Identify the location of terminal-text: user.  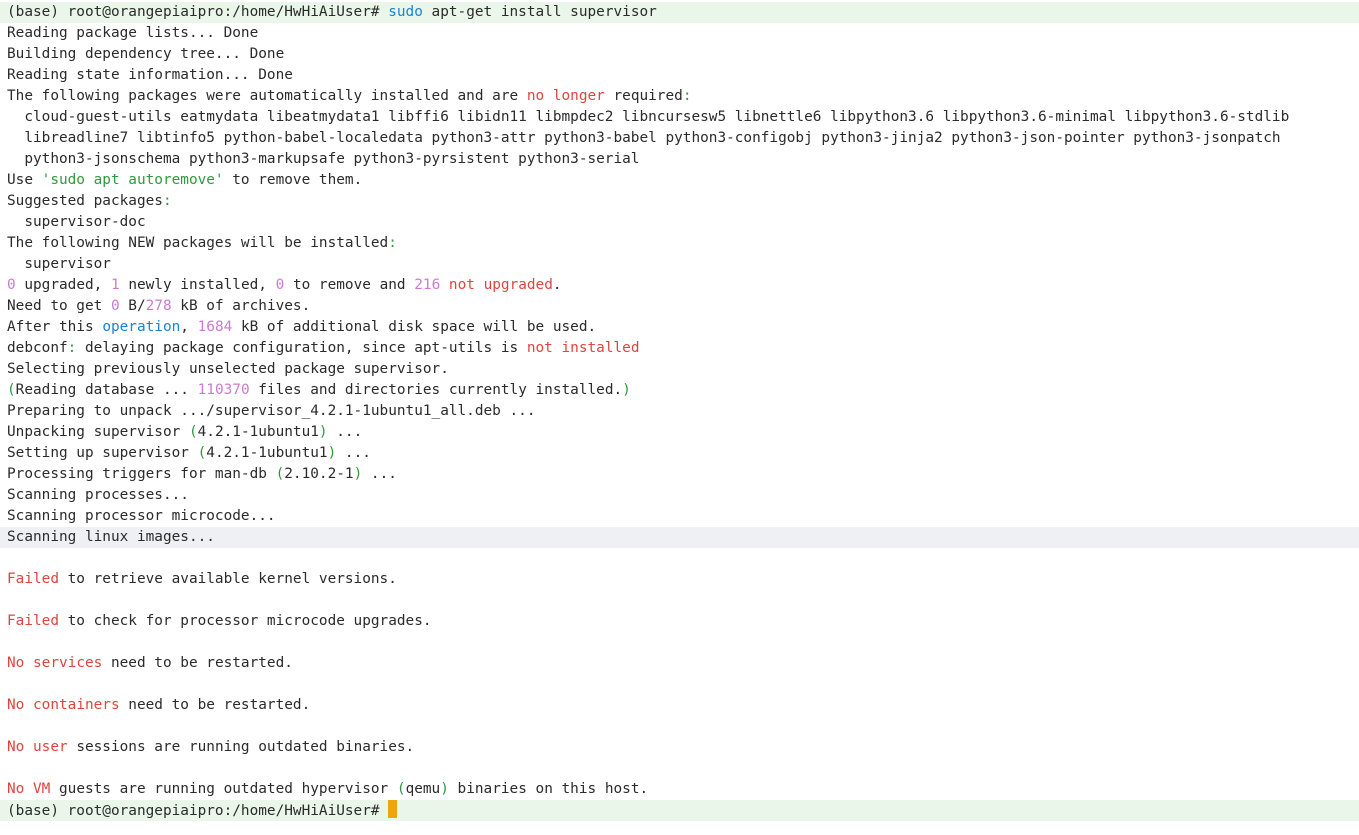
(50, 747).